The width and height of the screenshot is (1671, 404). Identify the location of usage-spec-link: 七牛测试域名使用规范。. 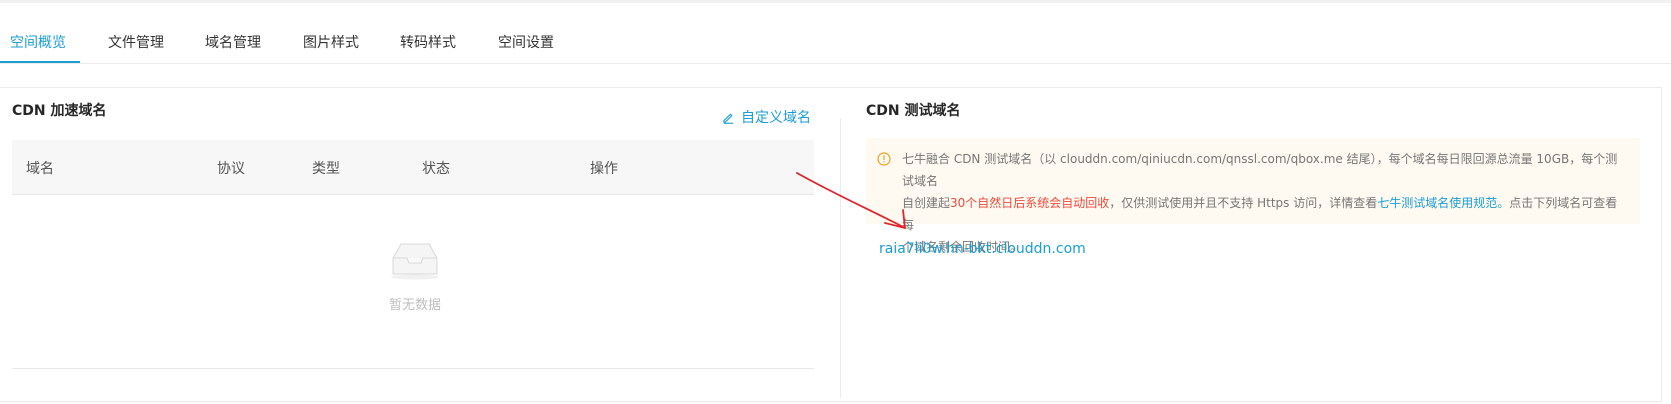
(1443, 203).